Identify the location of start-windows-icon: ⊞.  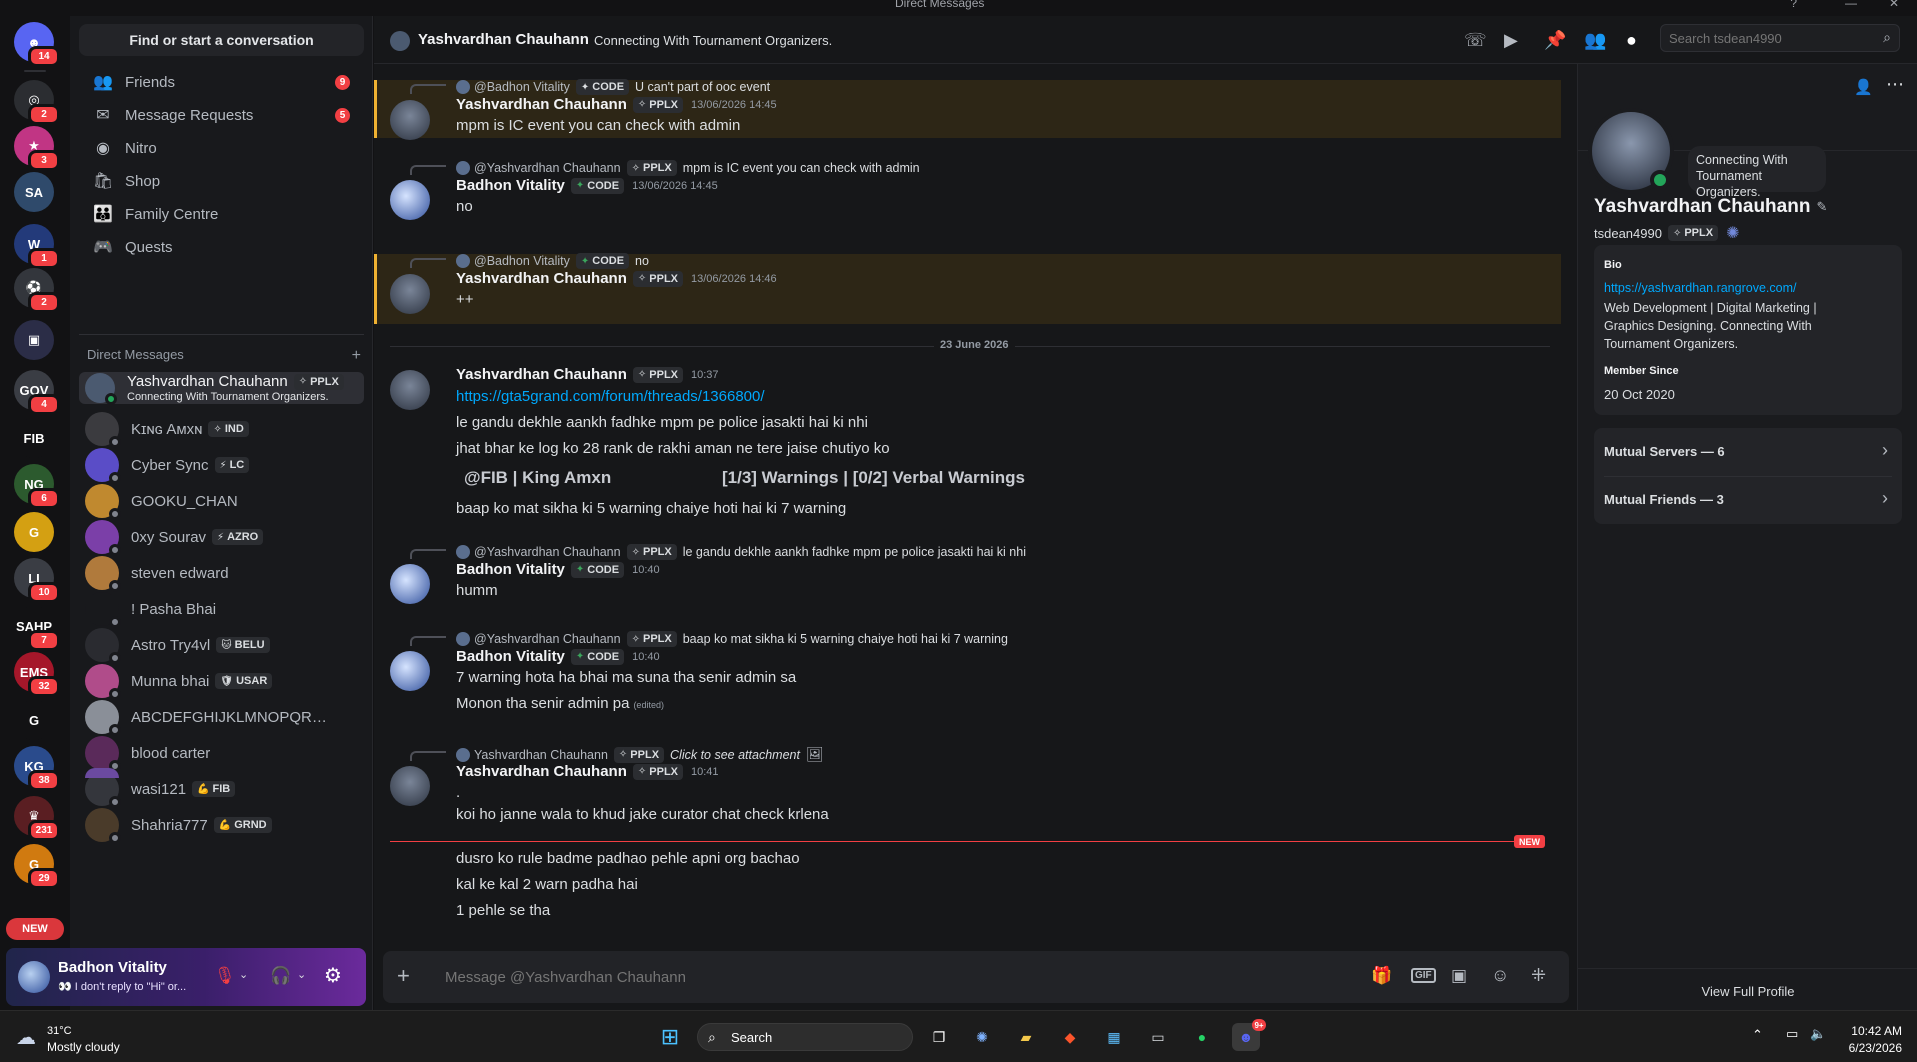
(670, 1037).